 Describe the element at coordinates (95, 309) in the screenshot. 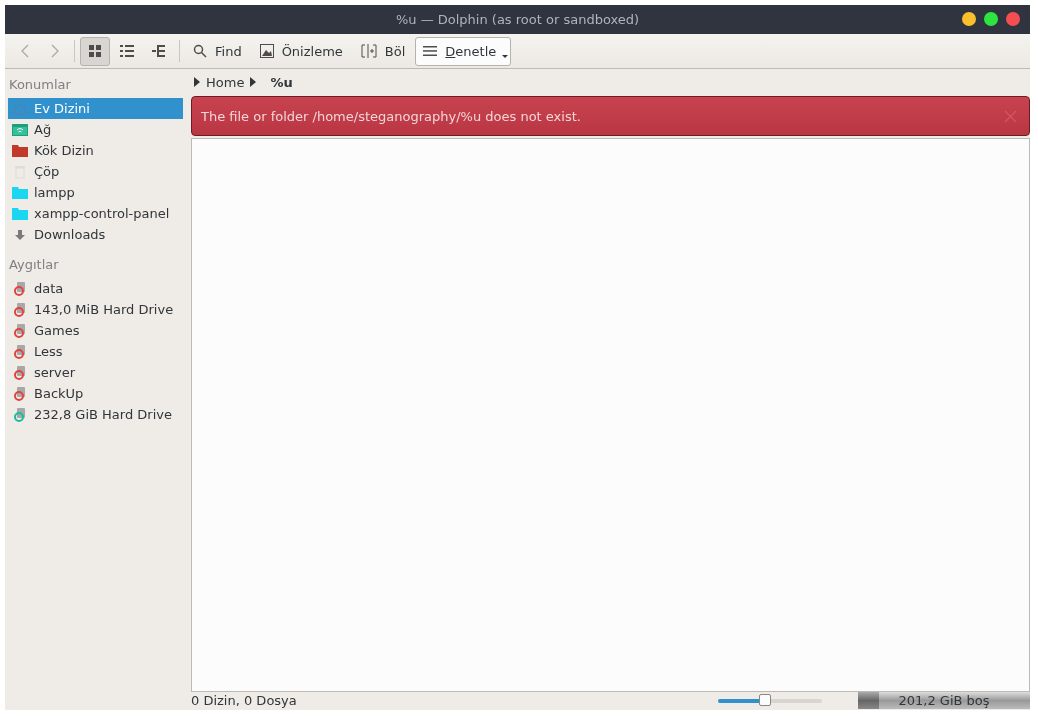

I see `sidebar-item: 143,0 MiB Hard Drive` at that location.